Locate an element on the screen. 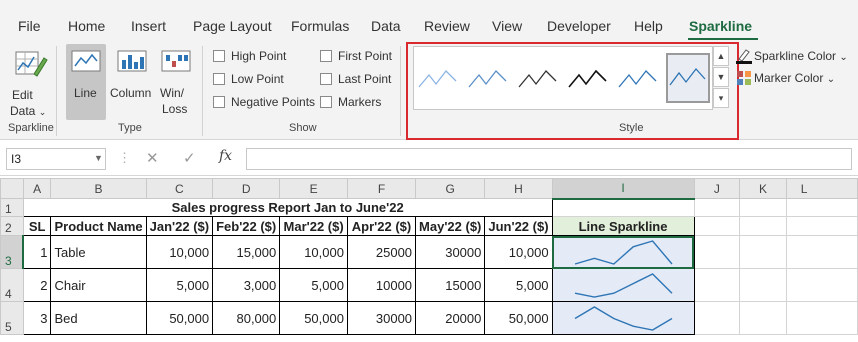 Image resolution: width=858 pixels, height=342 pixels. column-type-button: Column is located at coordinates (132, 82).